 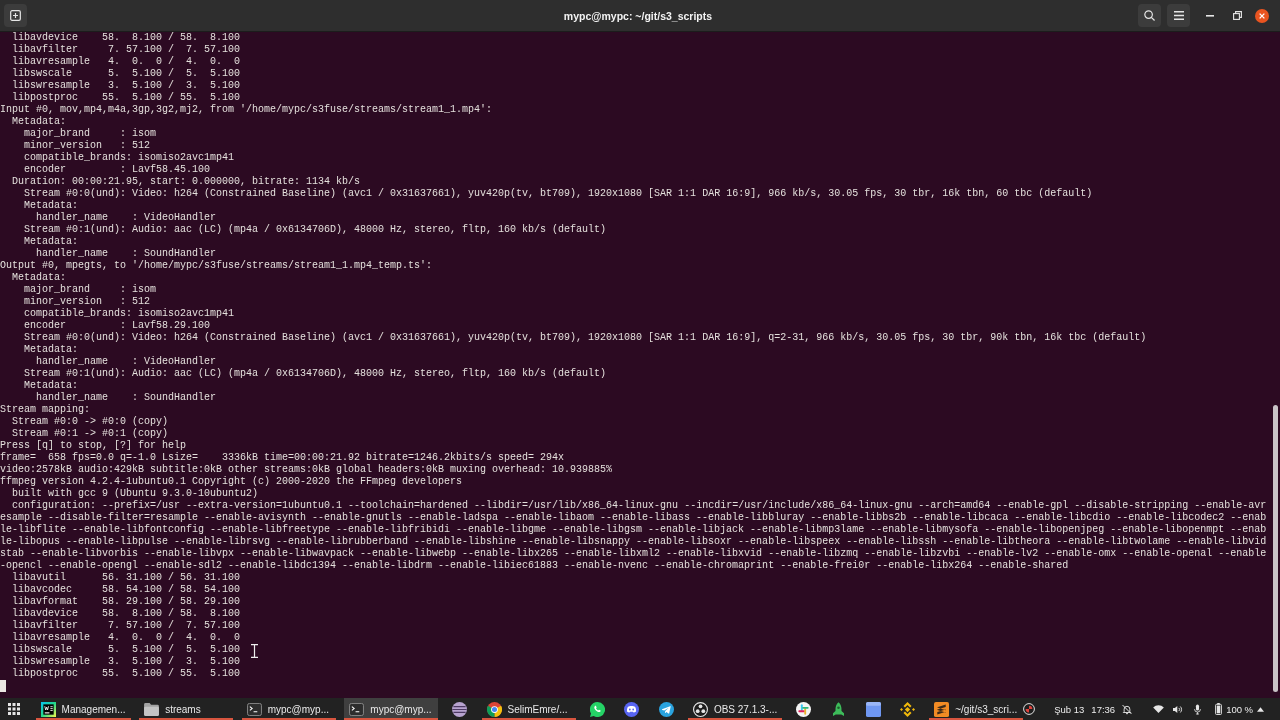 I want to click on terminal-line: video:2578kB audio:429kB subtitle:0kB other streams:0kB global headers:0kB muxing overhead: 10.939885%, so click(x=306, y=469).